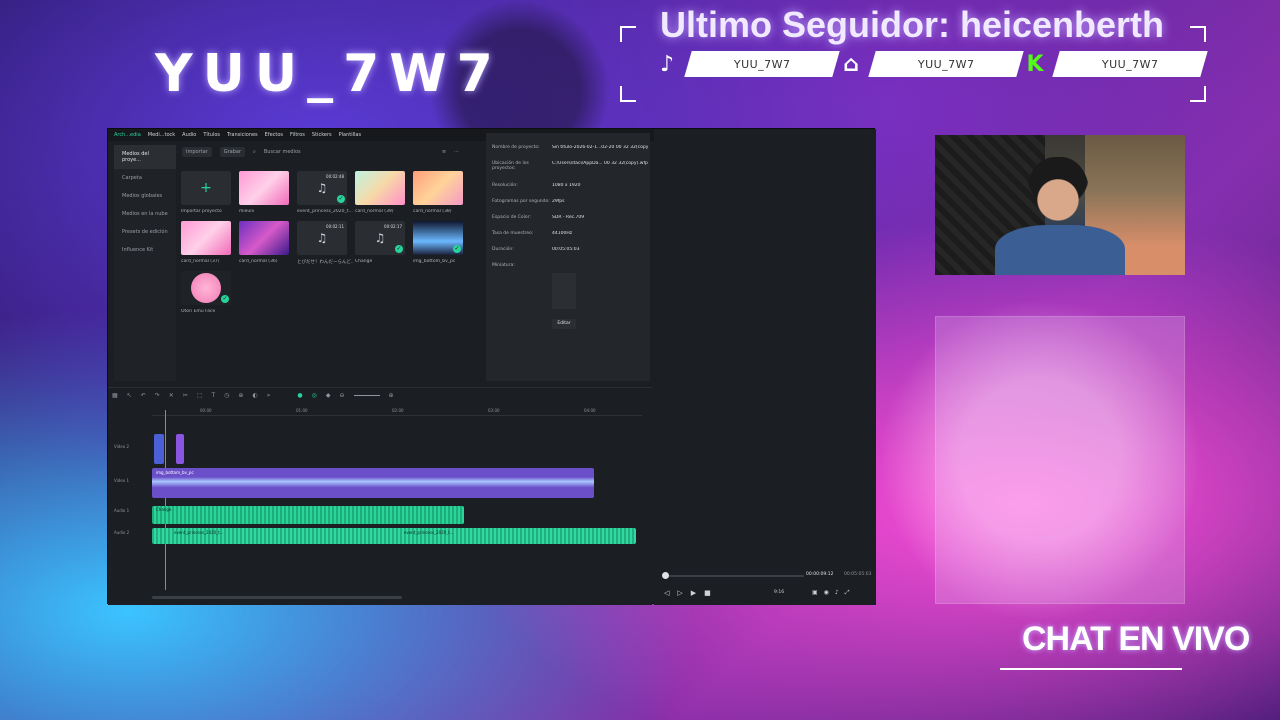 The width and height of the screenshot is (1280, 720). What do you see at coordinates (456, 152) in the screenshot?
I see `more-icon: ···` at bounding box center [456, 152].